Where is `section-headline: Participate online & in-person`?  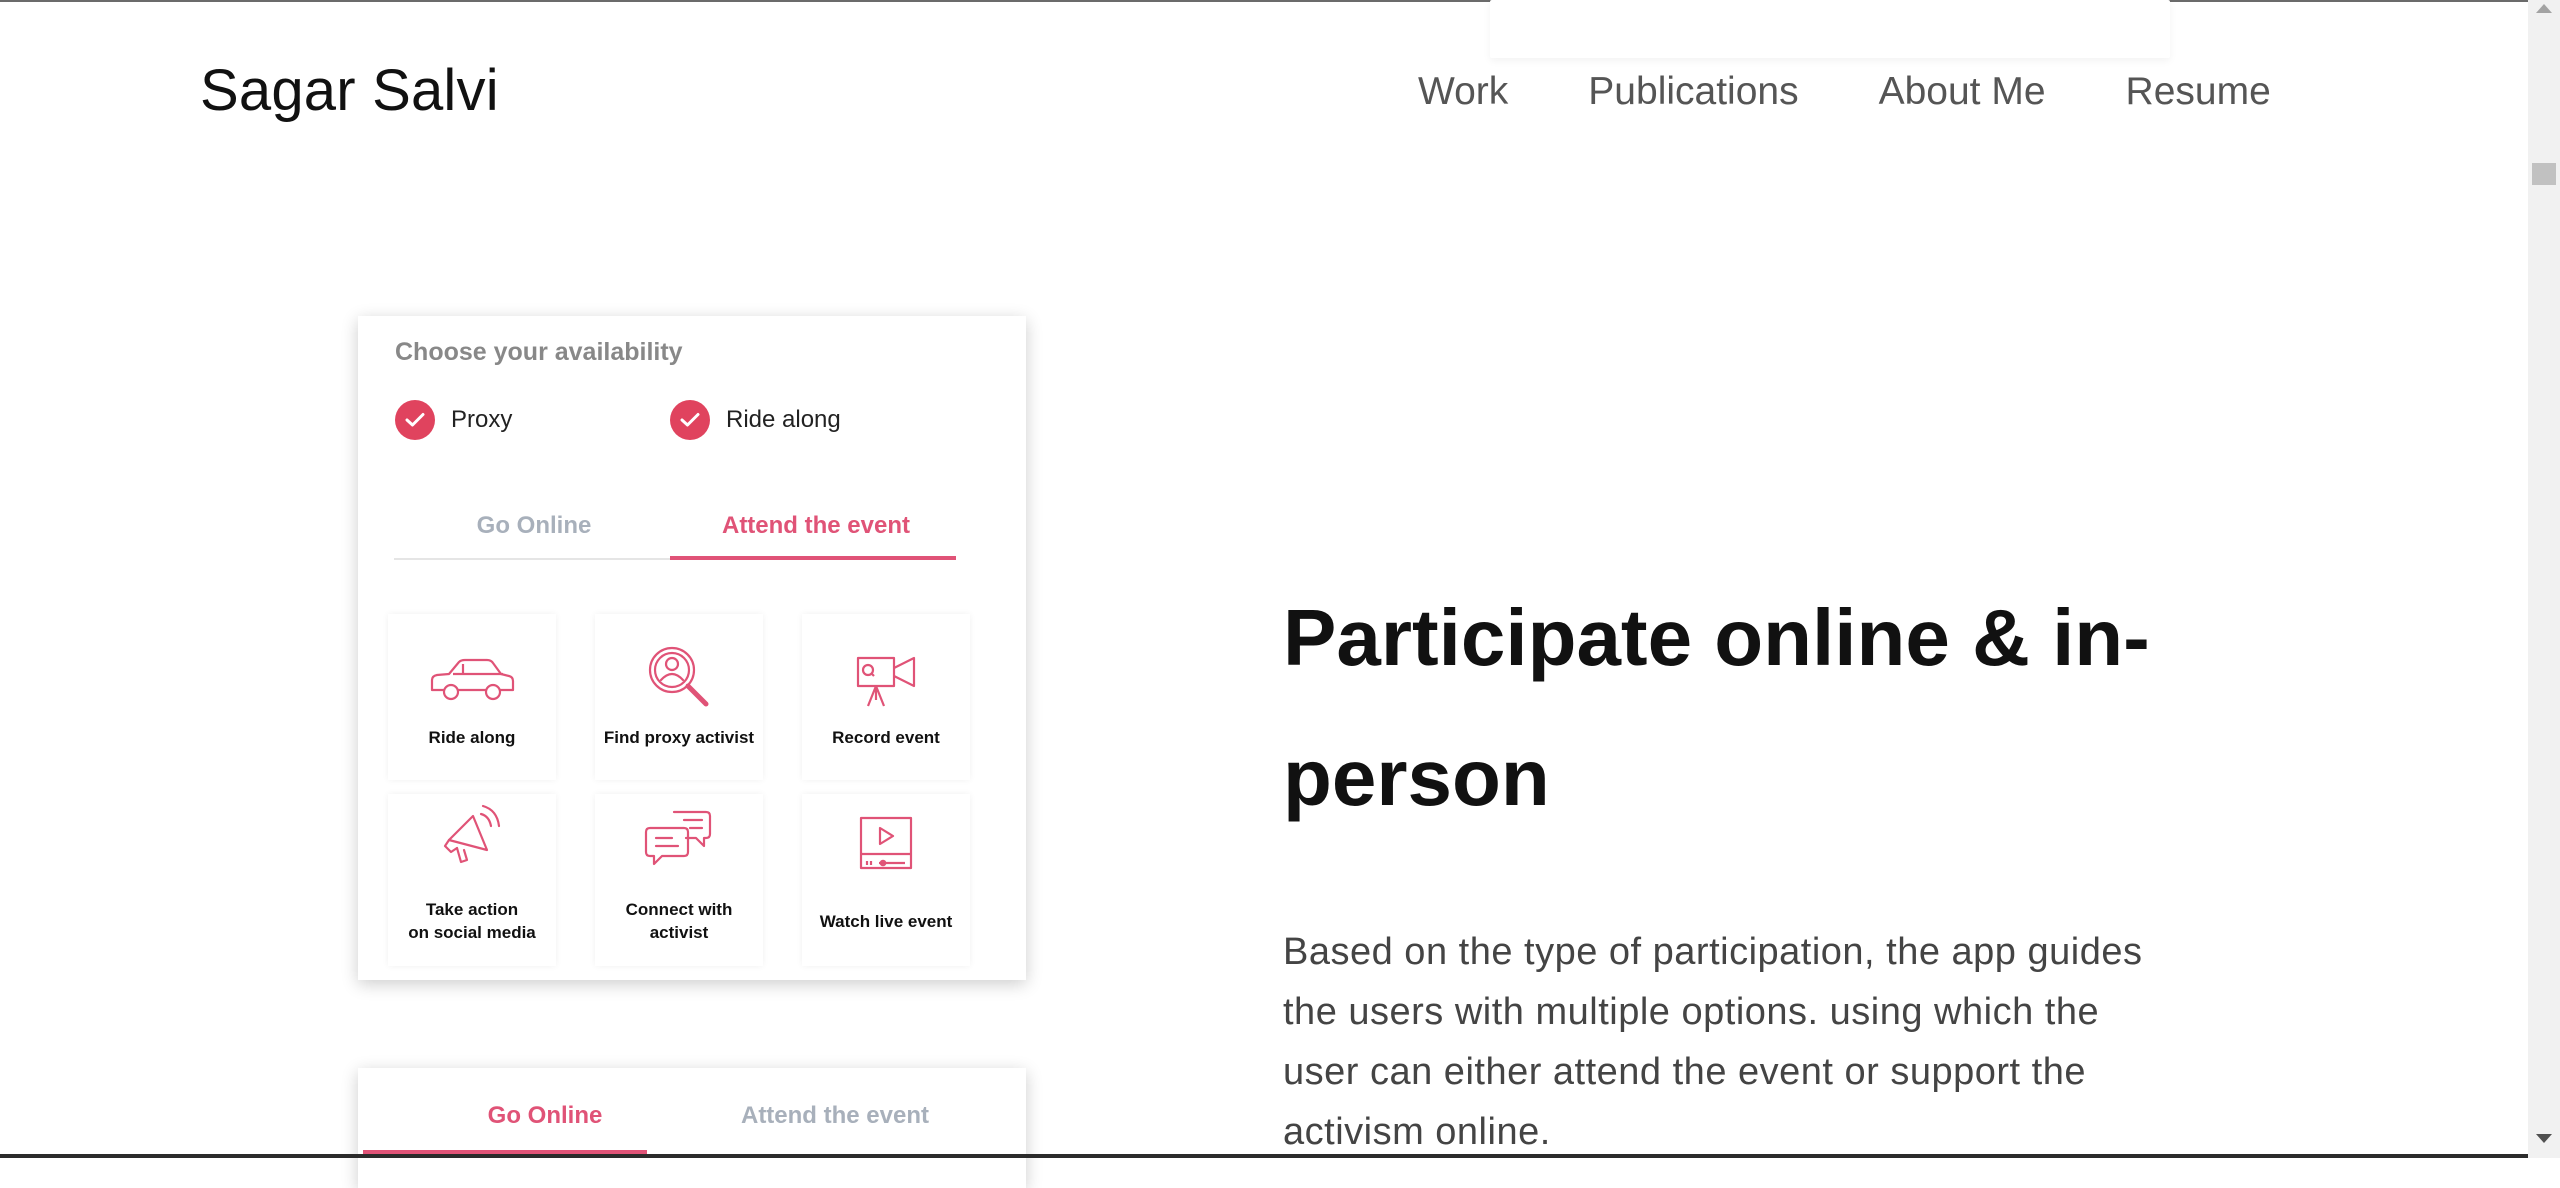
section-headline: Participate online & in-person is located at coordinates (1716, 707).